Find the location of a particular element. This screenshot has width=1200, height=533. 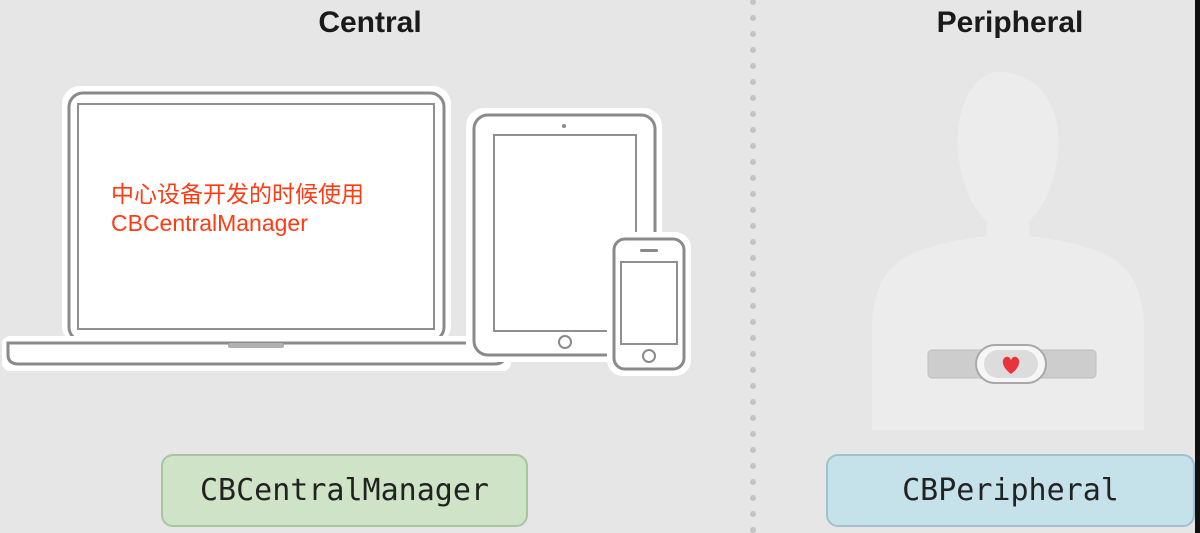

frame-edge is located at coordinates (1197, 266).